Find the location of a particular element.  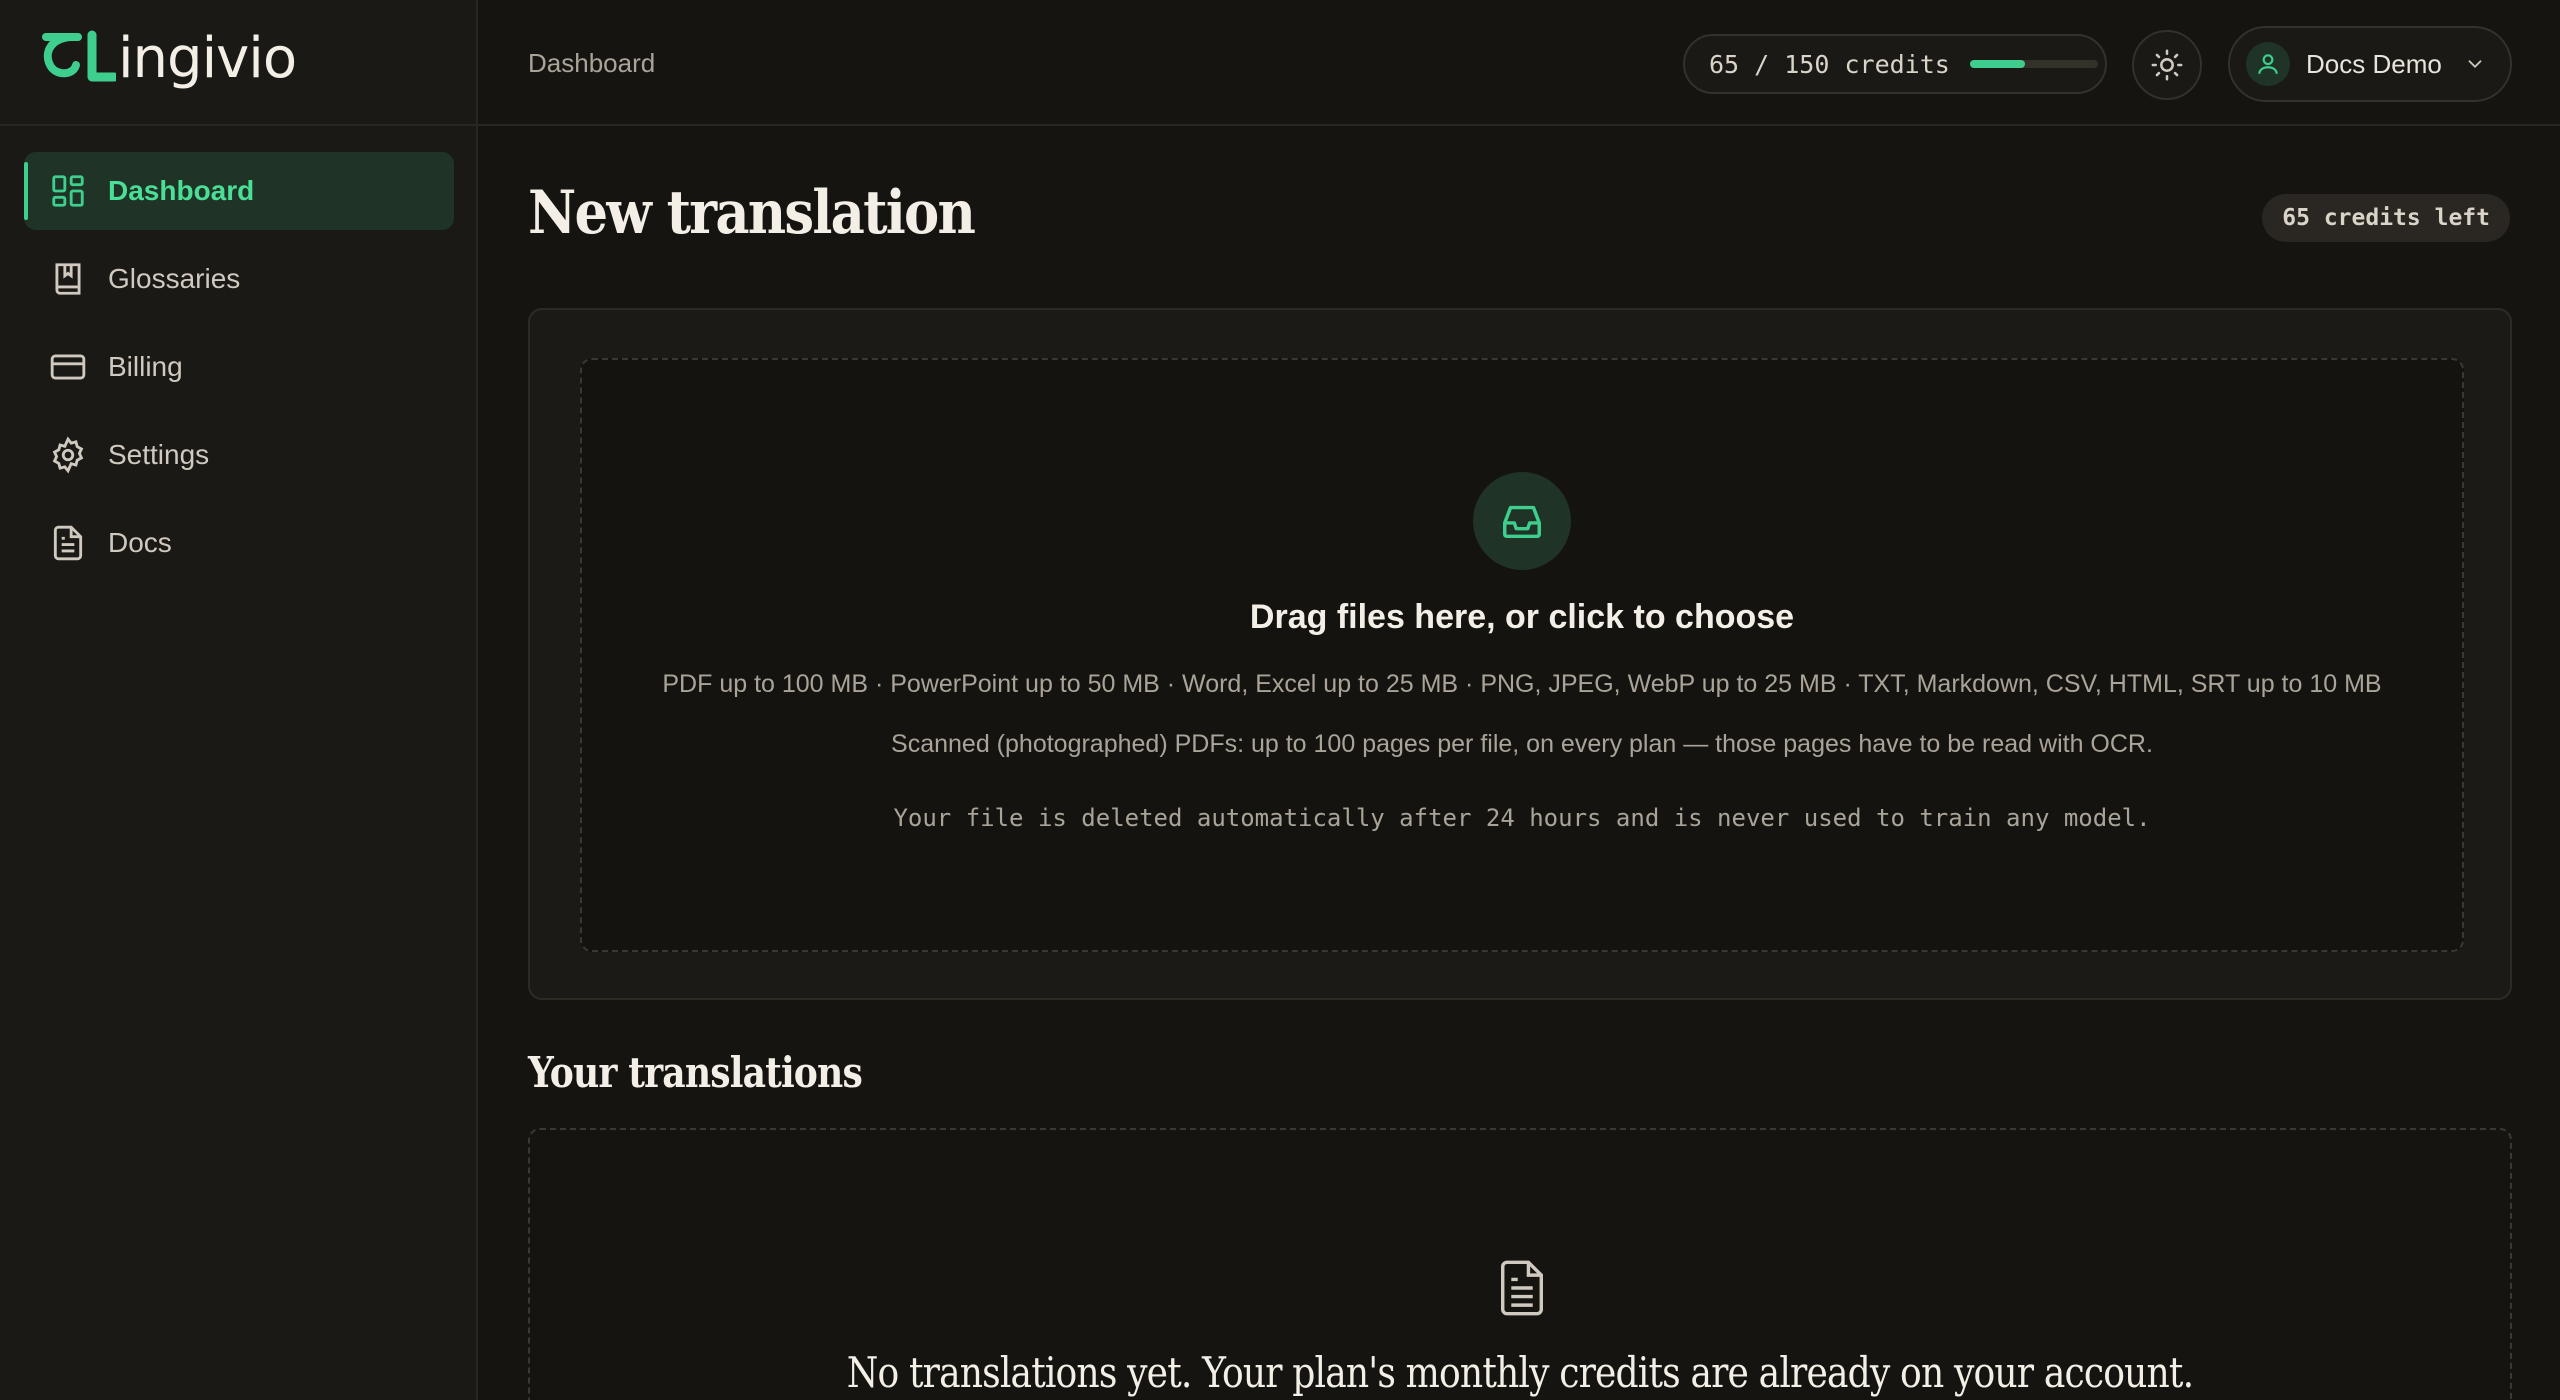

sidebar-item-settings: Settings is located at coordinates (239, 455).